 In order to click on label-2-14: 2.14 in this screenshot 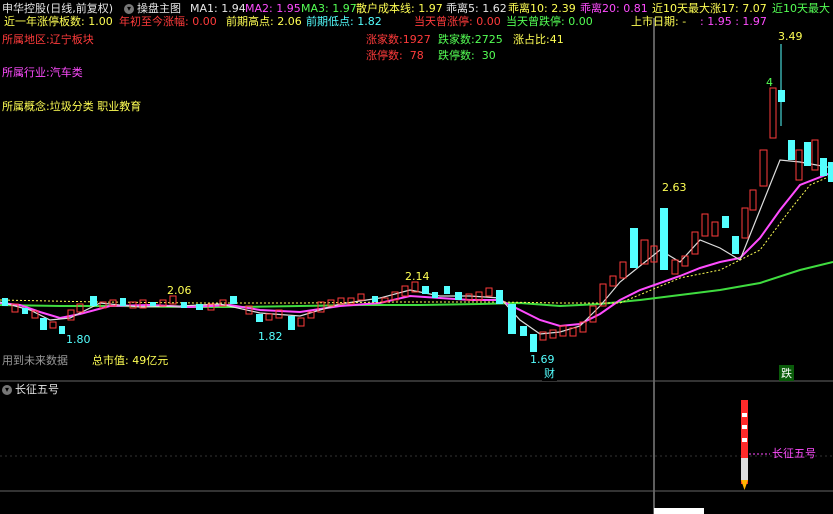, I will do `click(417, 276)`.